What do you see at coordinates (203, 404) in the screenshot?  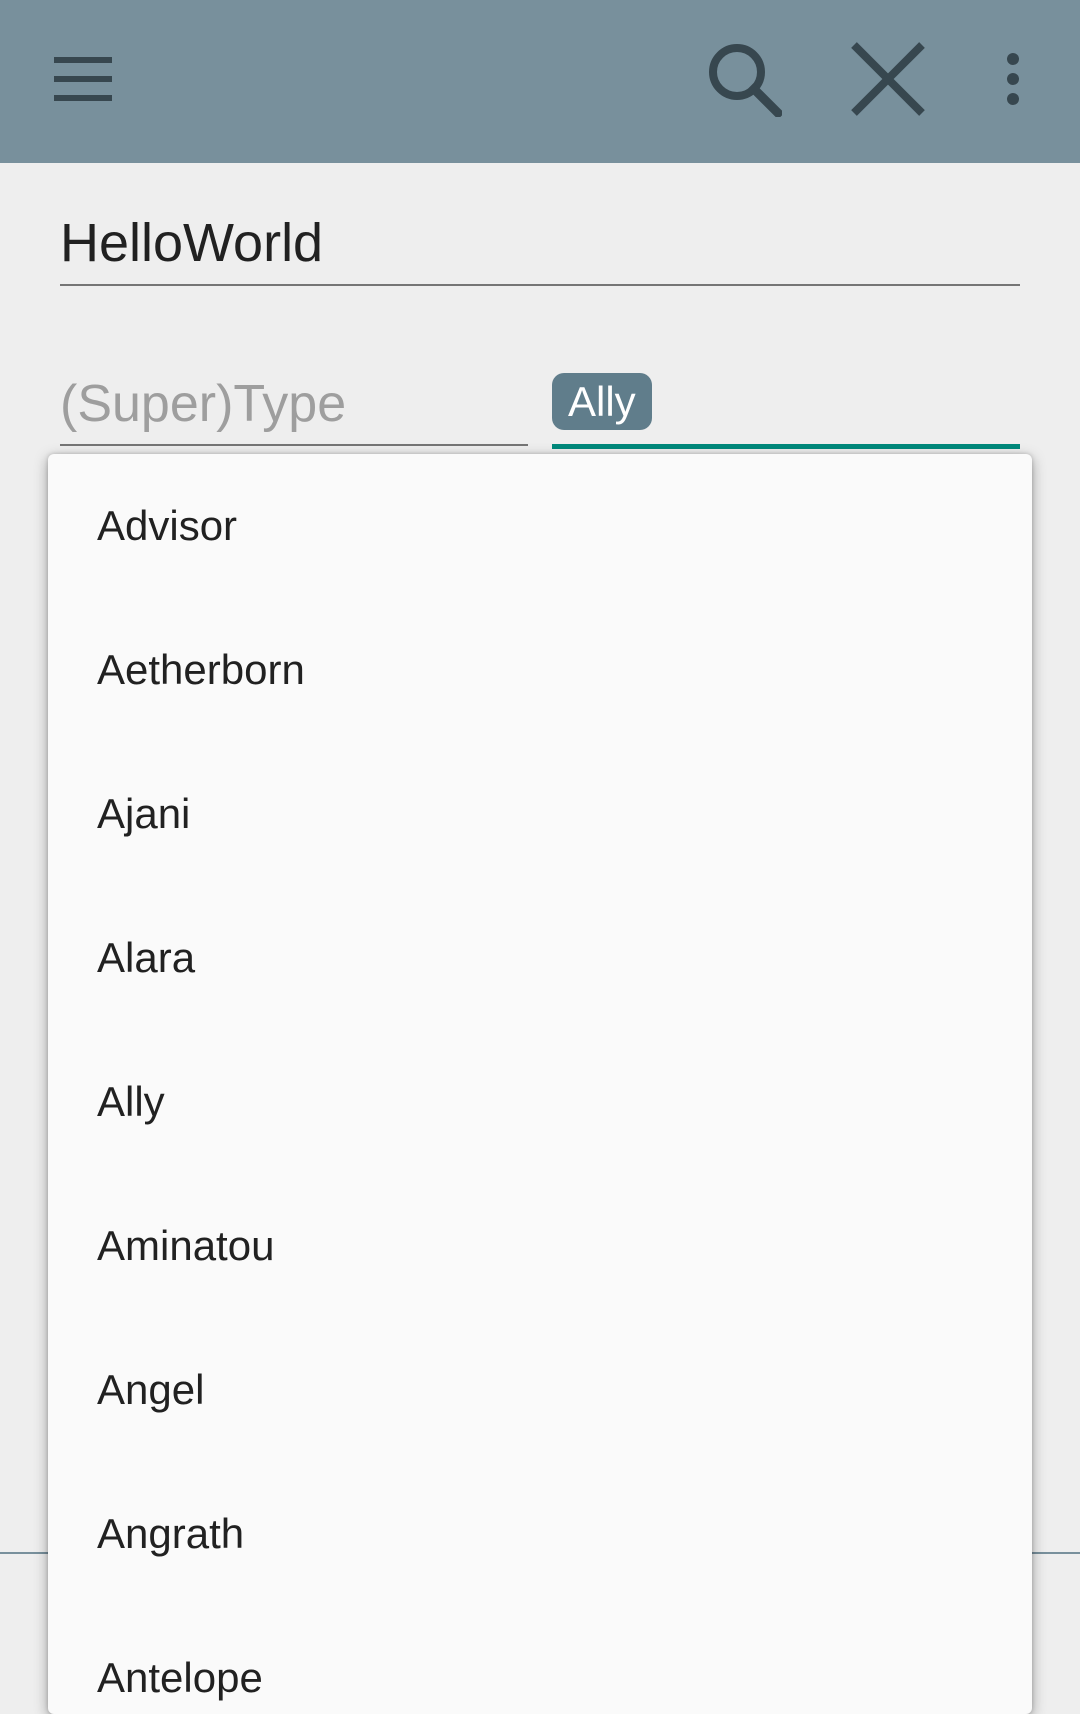 I see `supertype-placeholder: (Super)Type` at bounding box center [203, 404].